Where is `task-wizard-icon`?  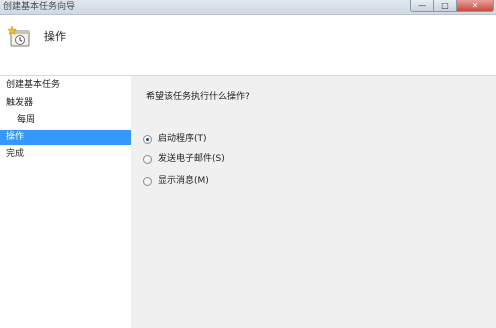 task-wizard-icon is located at coordinates (19, 36).